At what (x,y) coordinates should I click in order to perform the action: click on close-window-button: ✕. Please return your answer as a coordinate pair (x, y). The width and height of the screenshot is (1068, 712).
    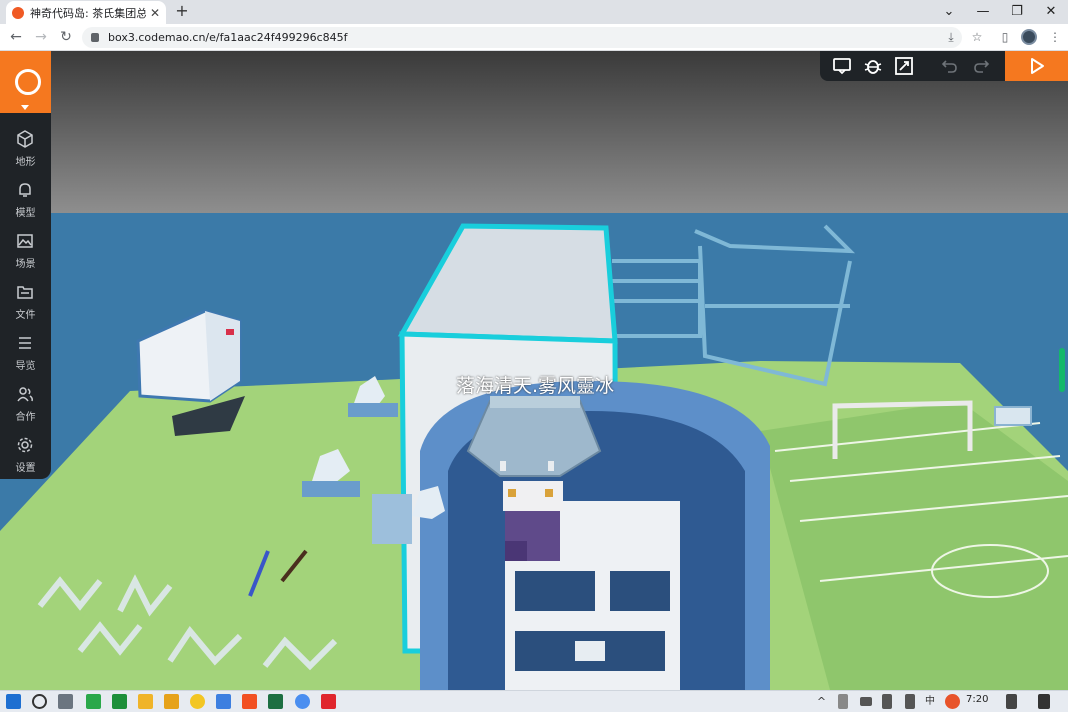
    Looking at the image, I should click on (1051, 12).